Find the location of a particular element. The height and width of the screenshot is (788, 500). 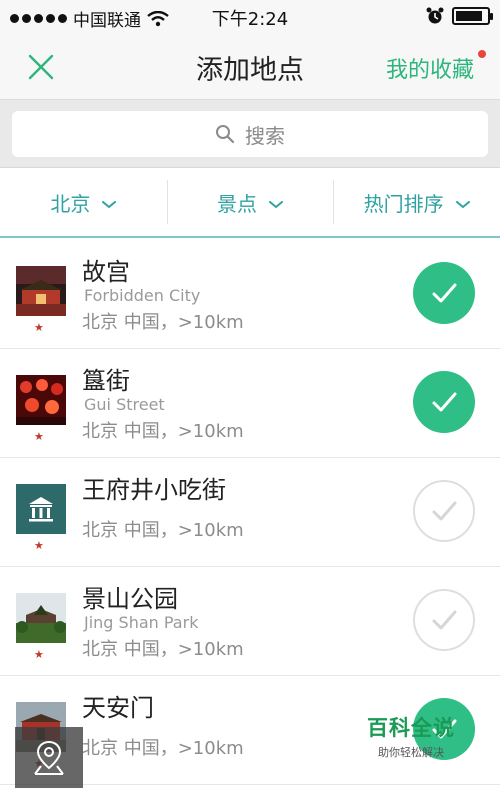

search-area: 搜索 is located at coordinates (250, 134).